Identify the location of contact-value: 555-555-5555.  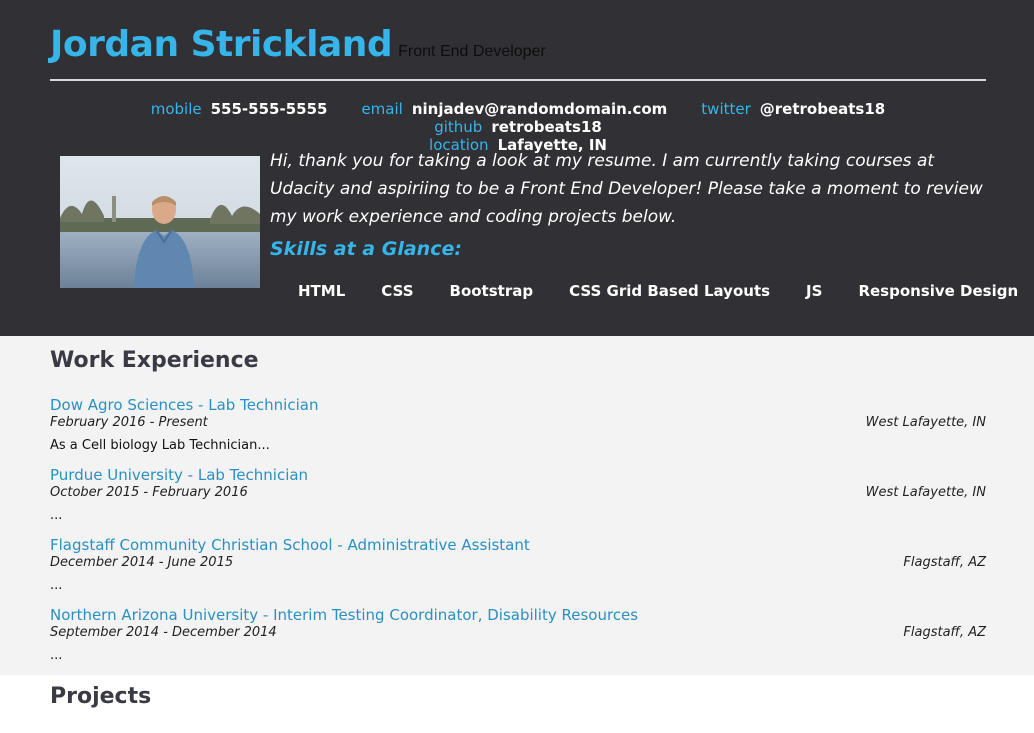
(269, 109).